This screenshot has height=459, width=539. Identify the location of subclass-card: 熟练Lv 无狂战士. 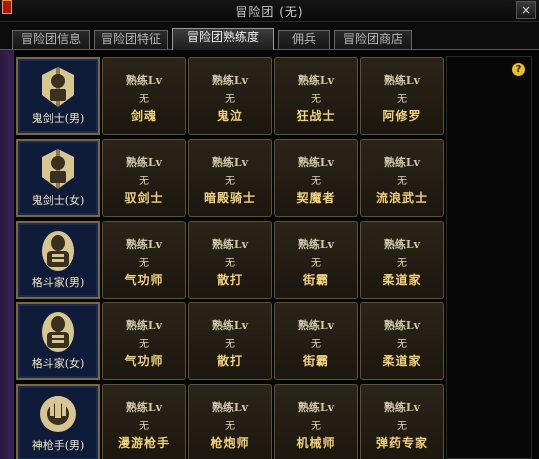
(316, 96).